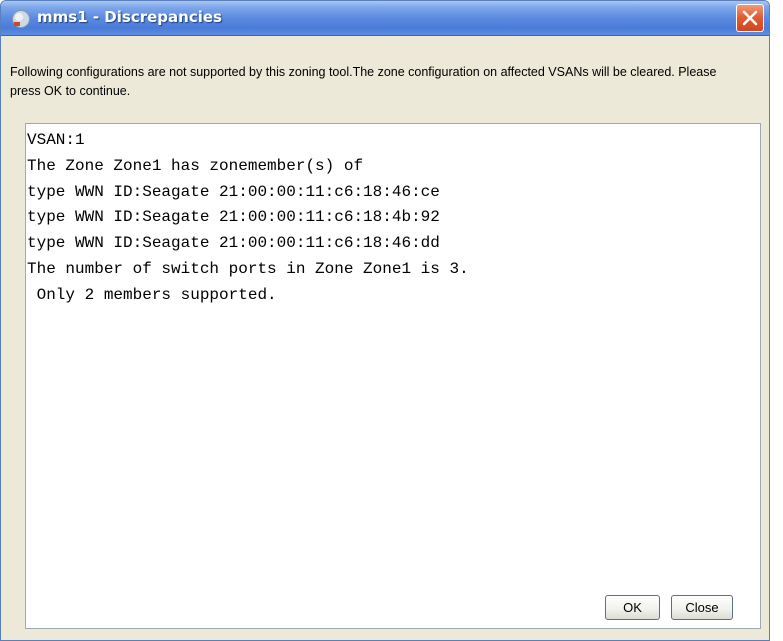  I want to click on globe-icon, so click(21, 19).